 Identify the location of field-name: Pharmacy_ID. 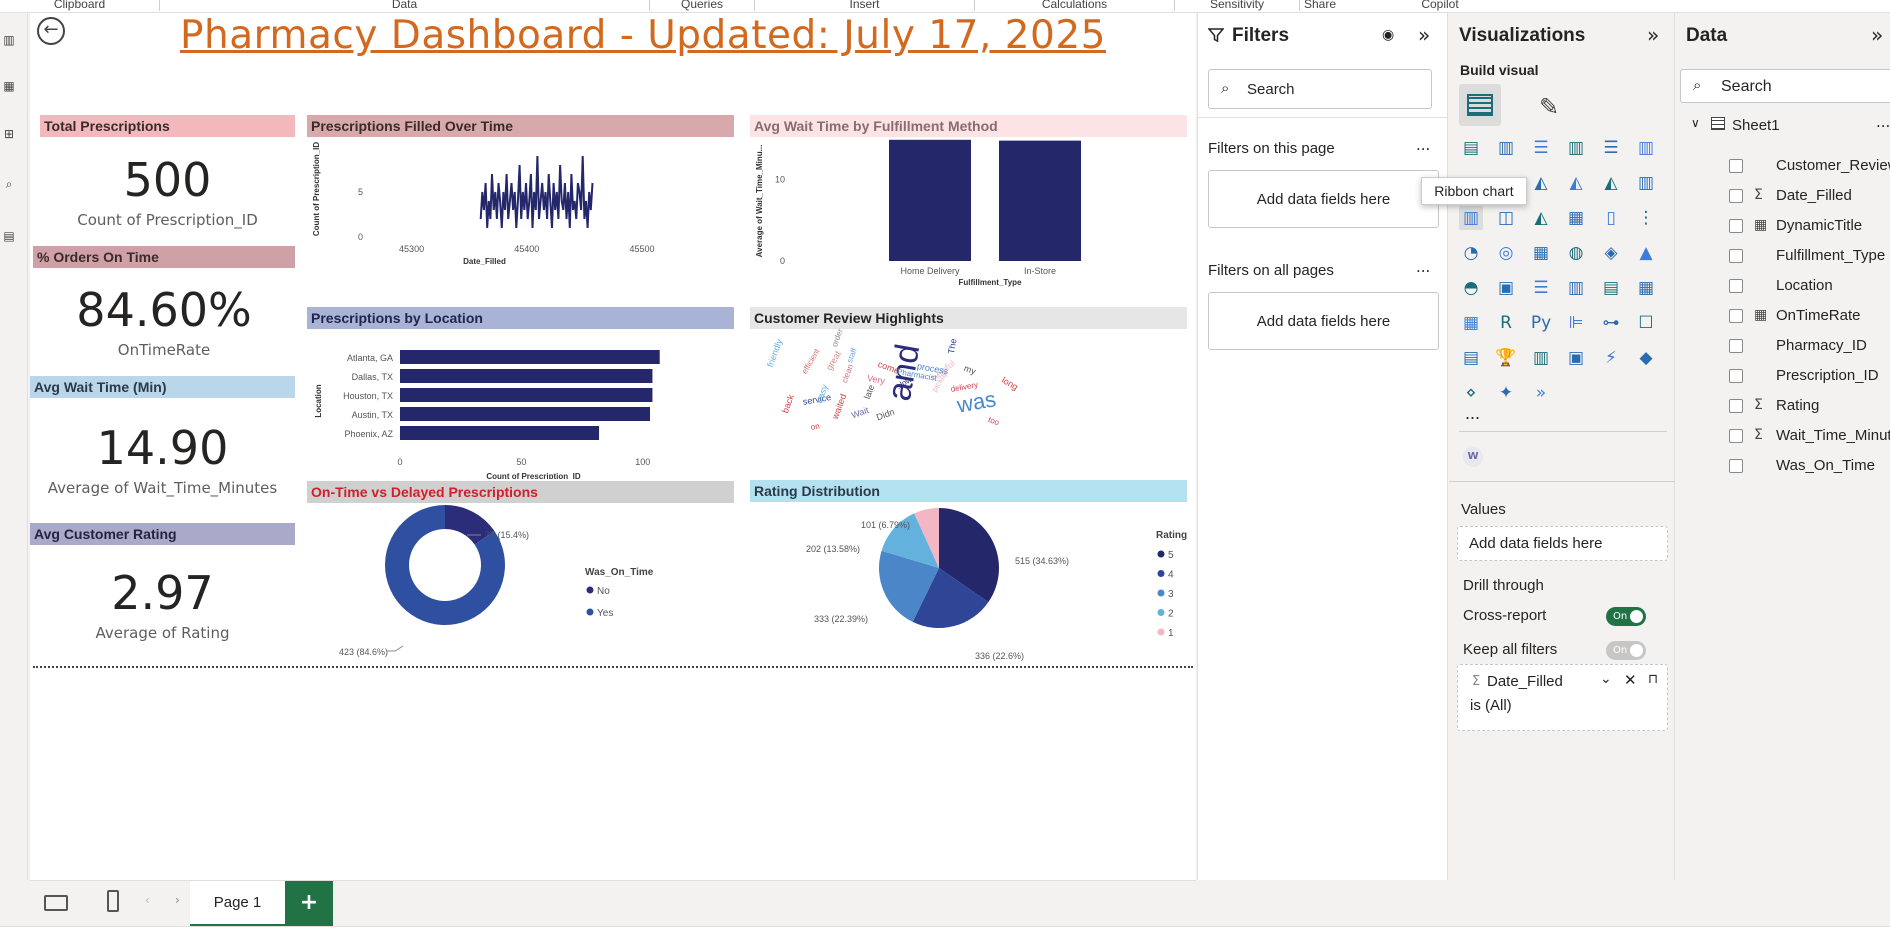
(1821, 345).